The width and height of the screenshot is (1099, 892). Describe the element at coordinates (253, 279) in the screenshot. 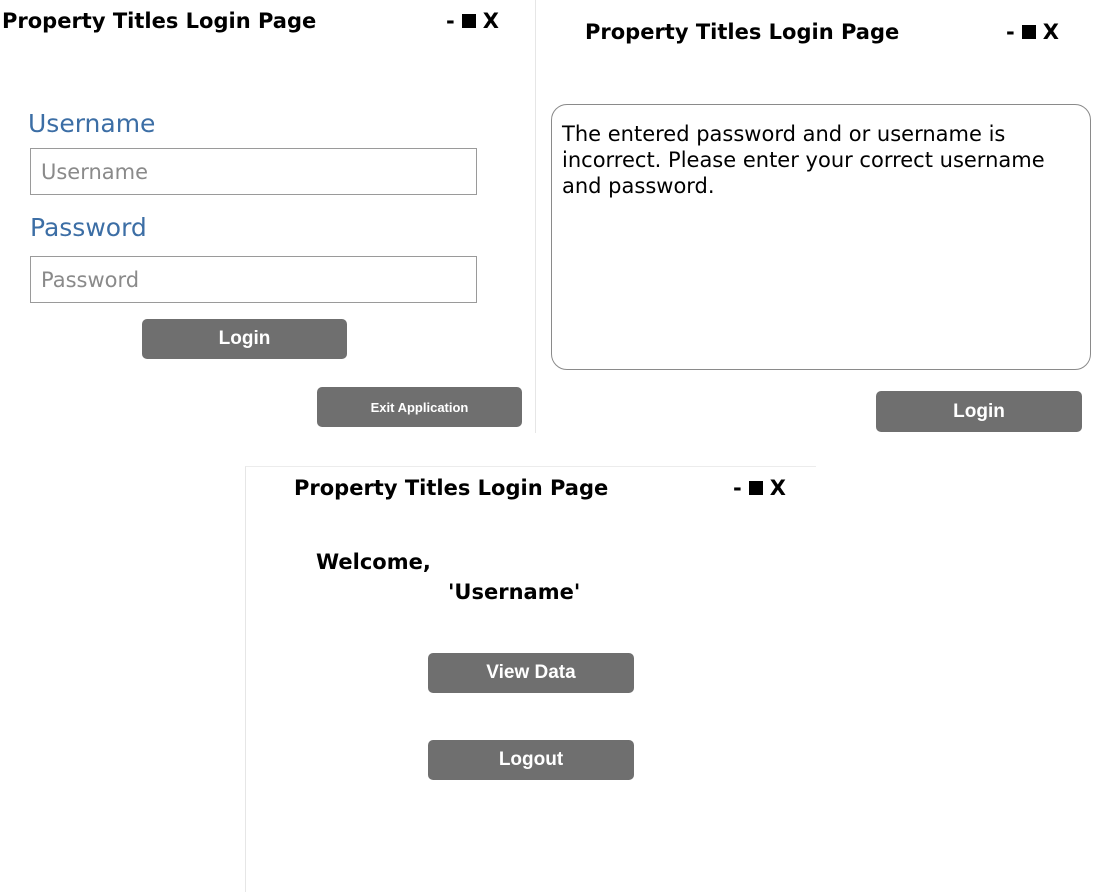

I see `password-input` at that location.